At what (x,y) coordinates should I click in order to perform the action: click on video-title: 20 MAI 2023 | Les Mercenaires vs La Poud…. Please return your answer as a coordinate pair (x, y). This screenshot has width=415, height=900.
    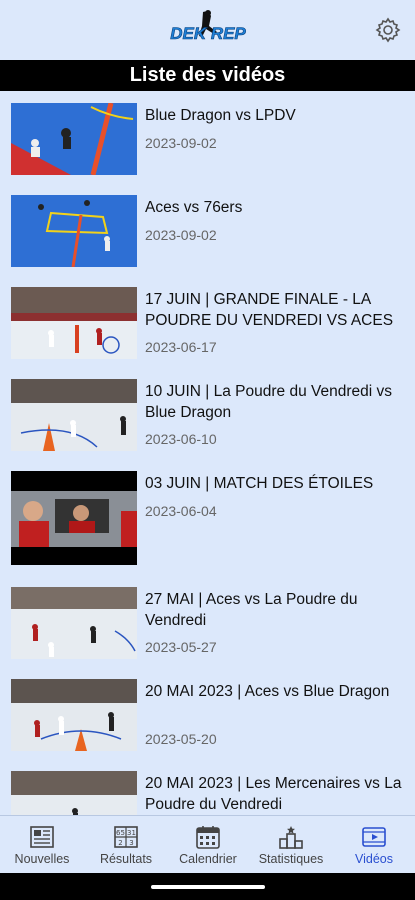
    Looking at the image, I should click on (276, 794).